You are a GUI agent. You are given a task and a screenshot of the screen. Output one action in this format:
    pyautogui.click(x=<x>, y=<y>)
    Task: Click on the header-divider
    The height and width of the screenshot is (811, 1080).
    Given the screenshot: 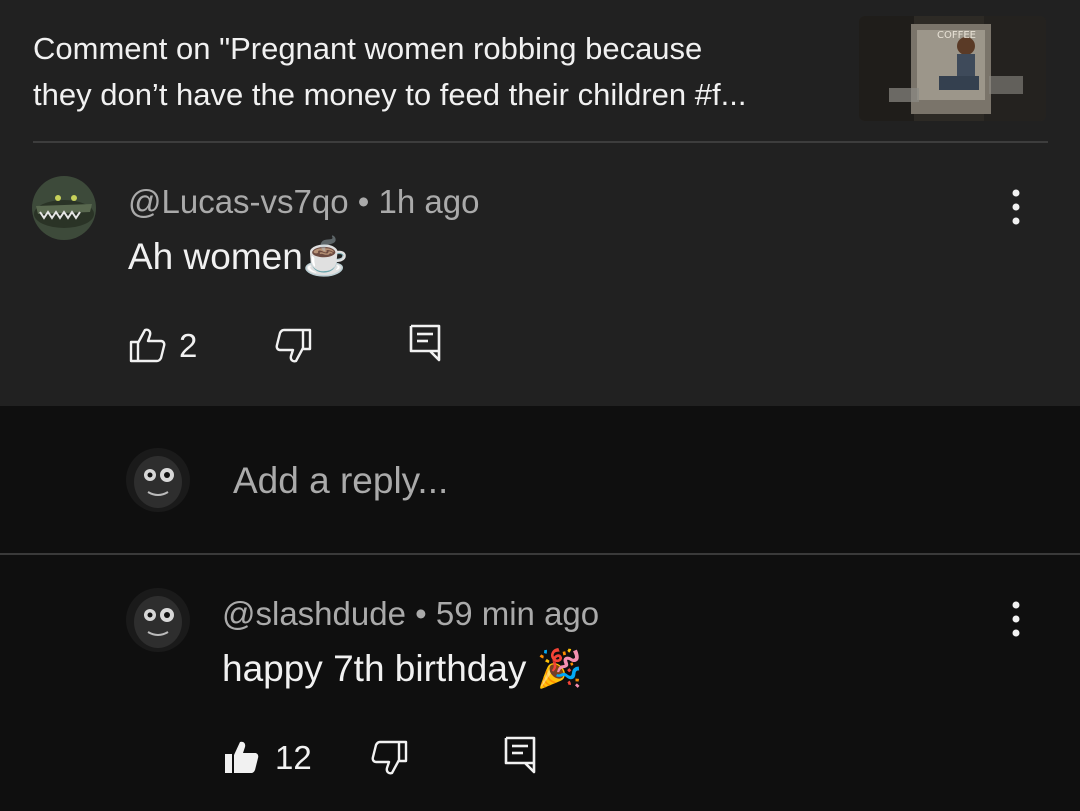 What is the action you would take?
    pyautogui.click(x=540, y=142)
    